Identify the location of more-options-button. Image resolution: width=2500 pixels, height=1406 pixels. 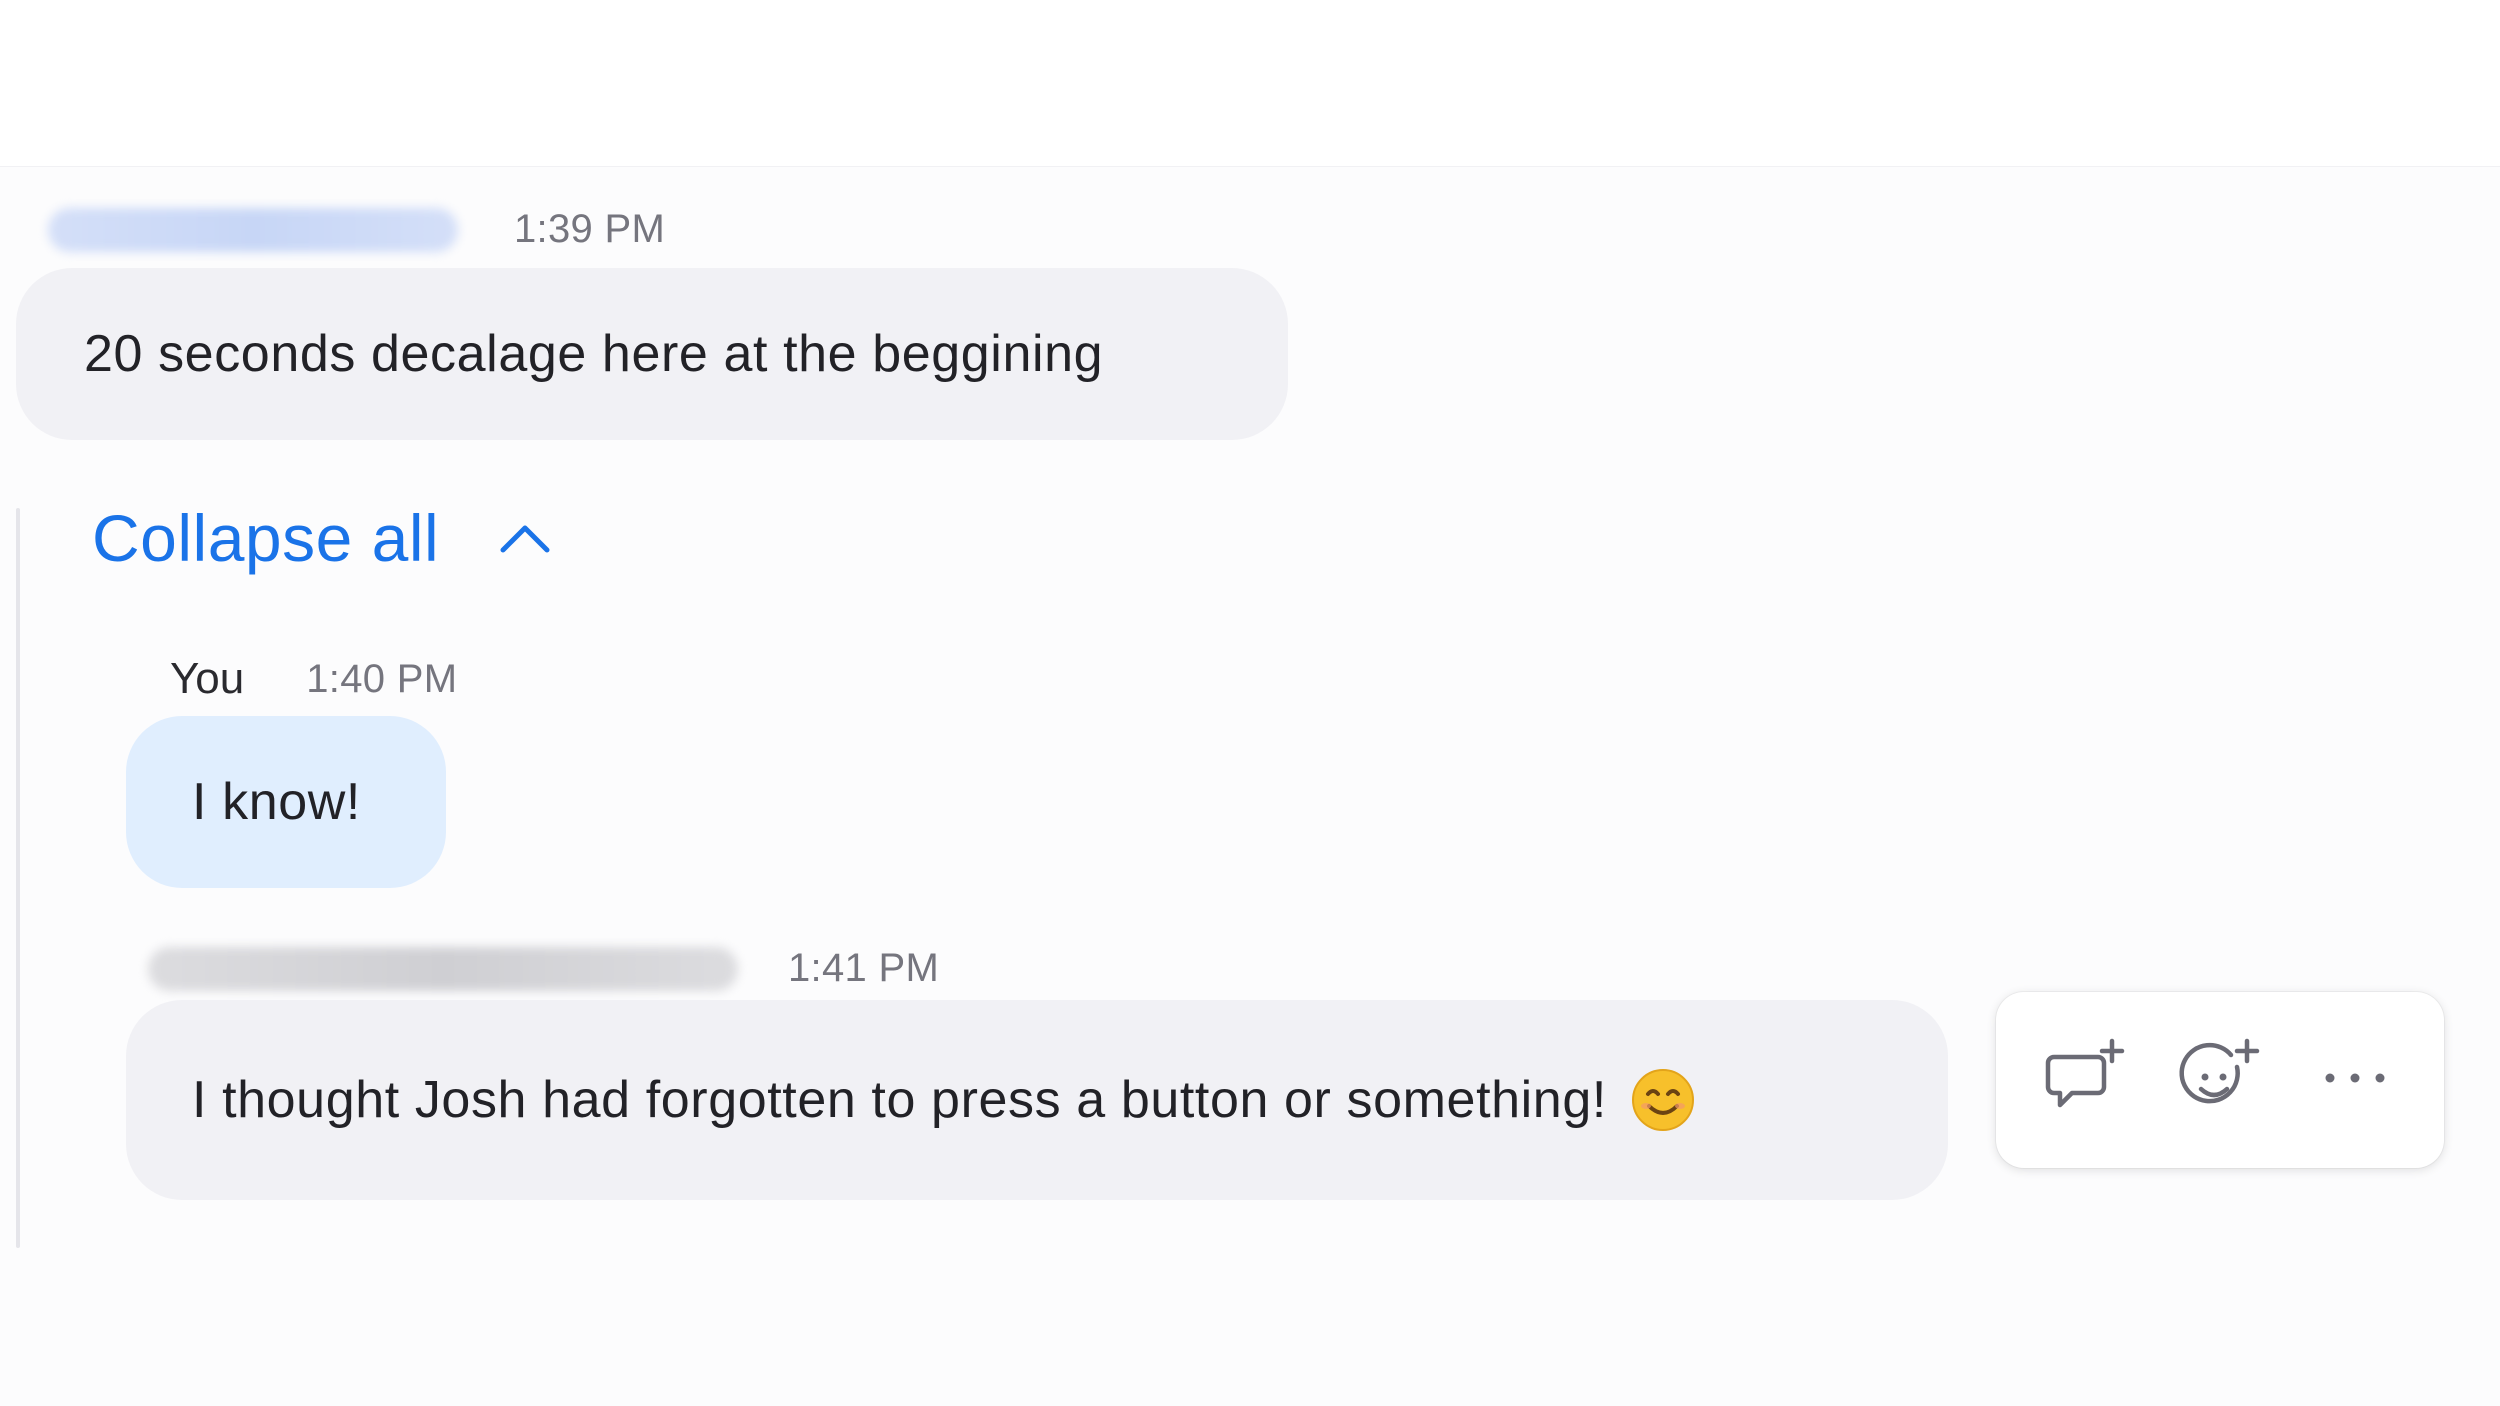
(2355, 1080).